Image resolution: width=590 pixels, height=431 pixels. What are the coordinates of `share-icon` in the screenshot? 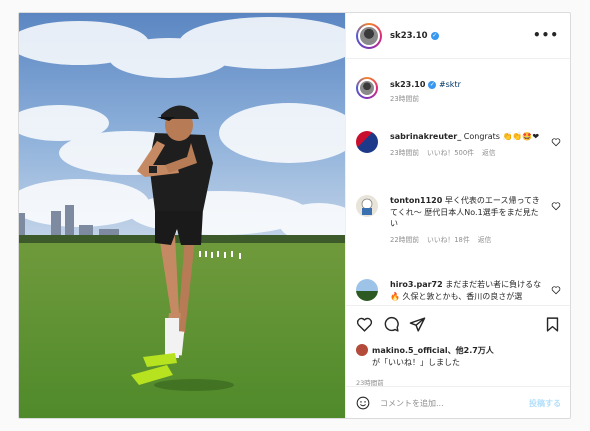 It's located at (417, 324).